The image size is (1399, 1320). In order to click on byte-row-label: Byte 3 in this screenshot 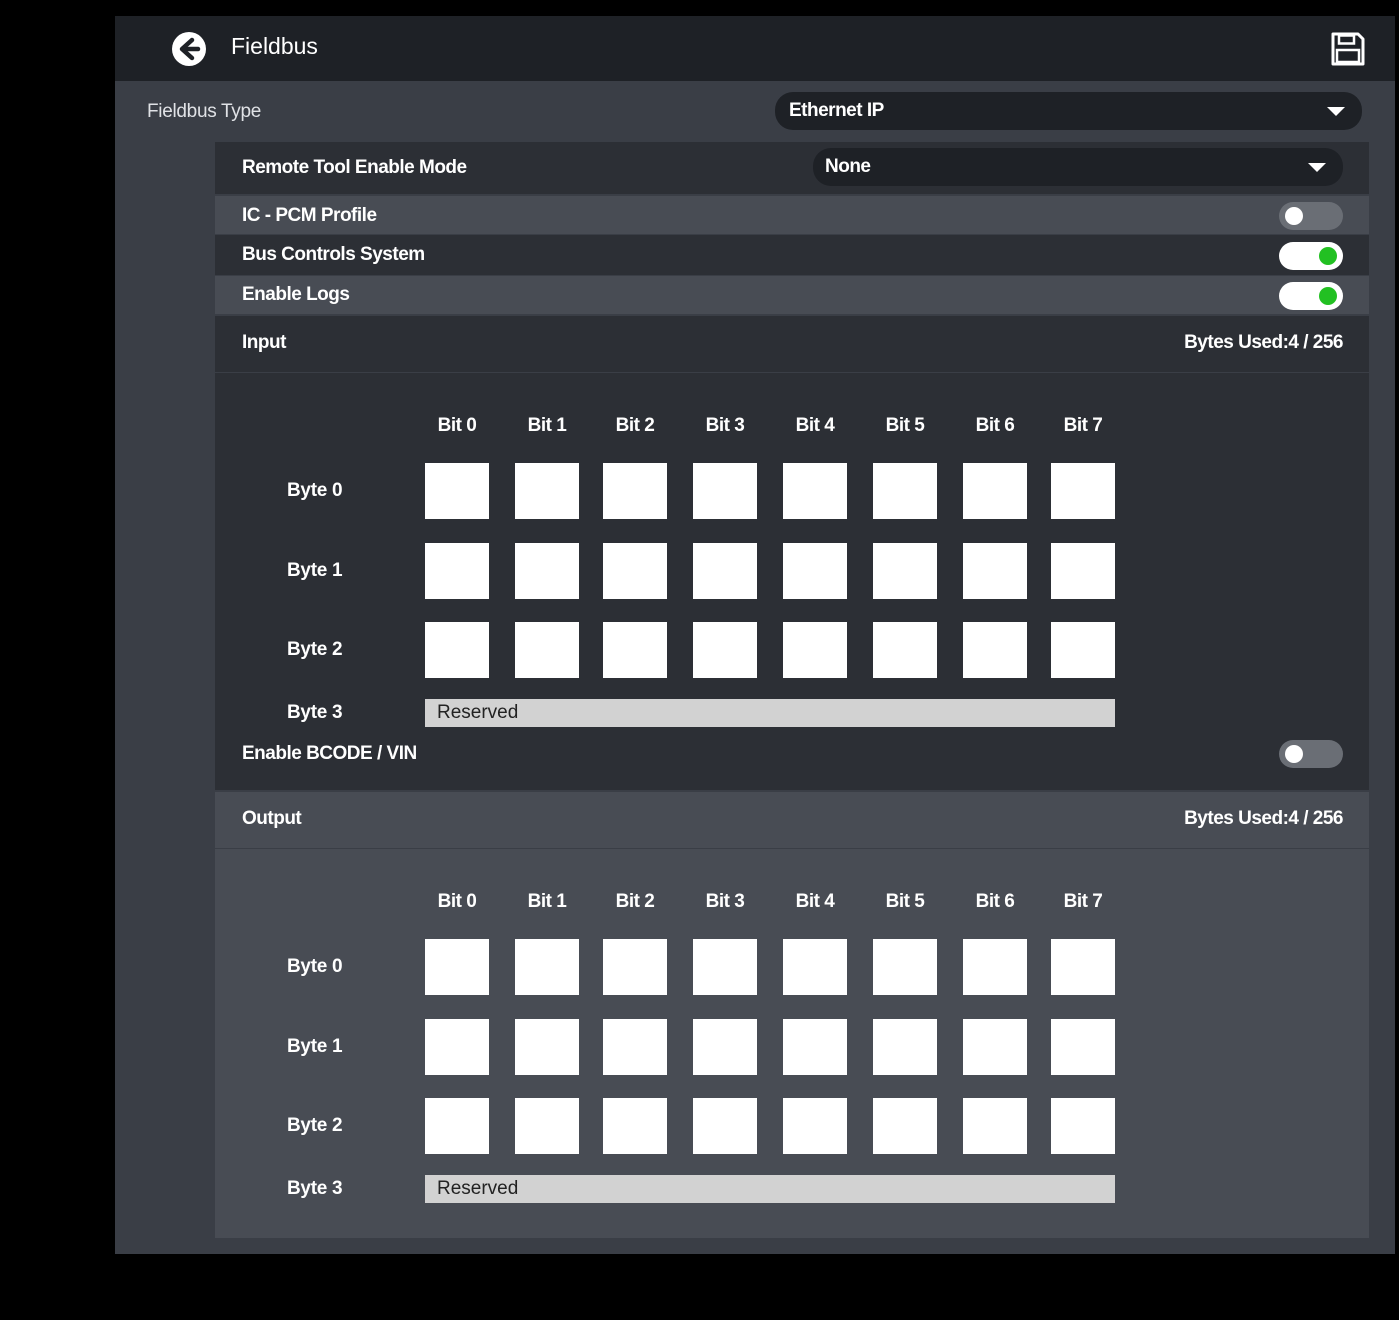, I will do `click(315, 1188)`.